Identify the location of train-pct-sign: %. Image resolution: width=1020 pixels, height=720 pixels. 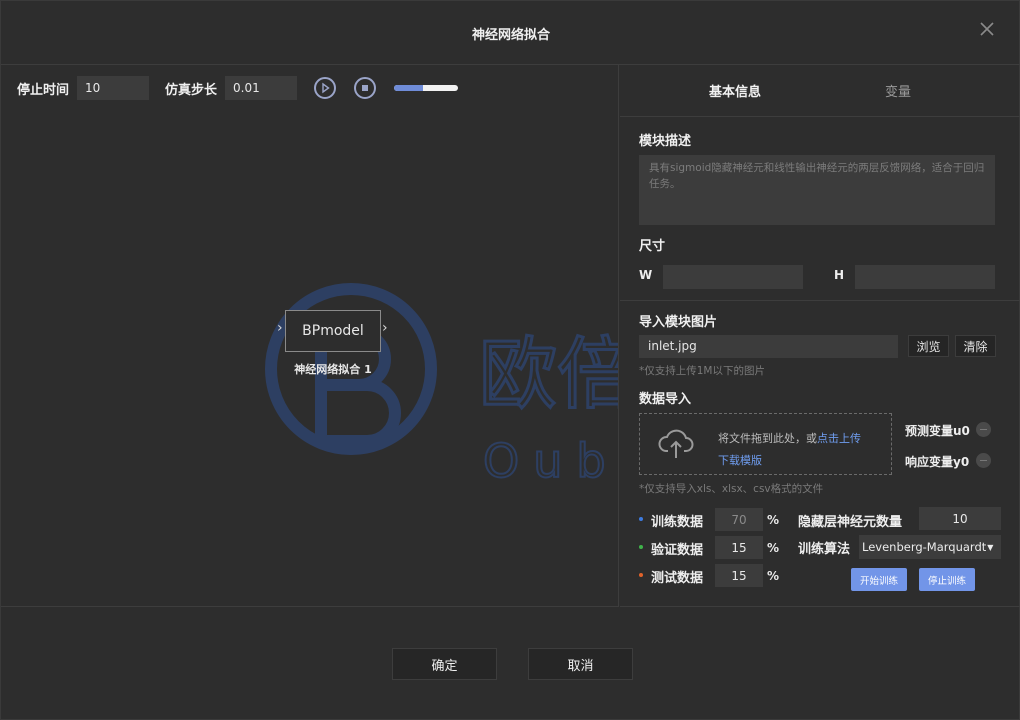
(773, 520).